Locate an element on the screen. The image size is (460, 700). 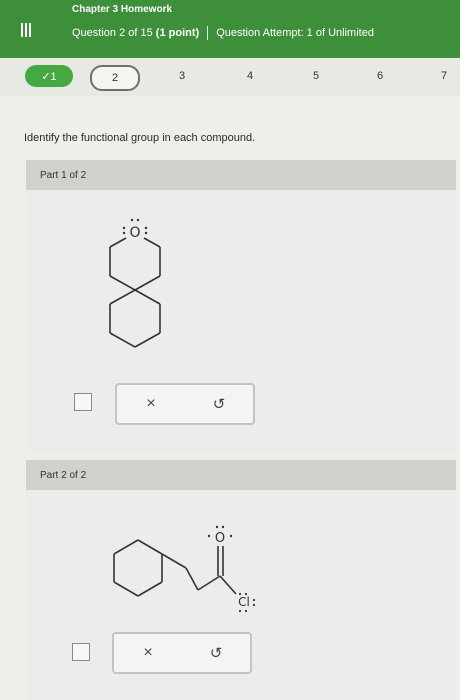
question-2-button: 2 is located at coordinates (115, 78).